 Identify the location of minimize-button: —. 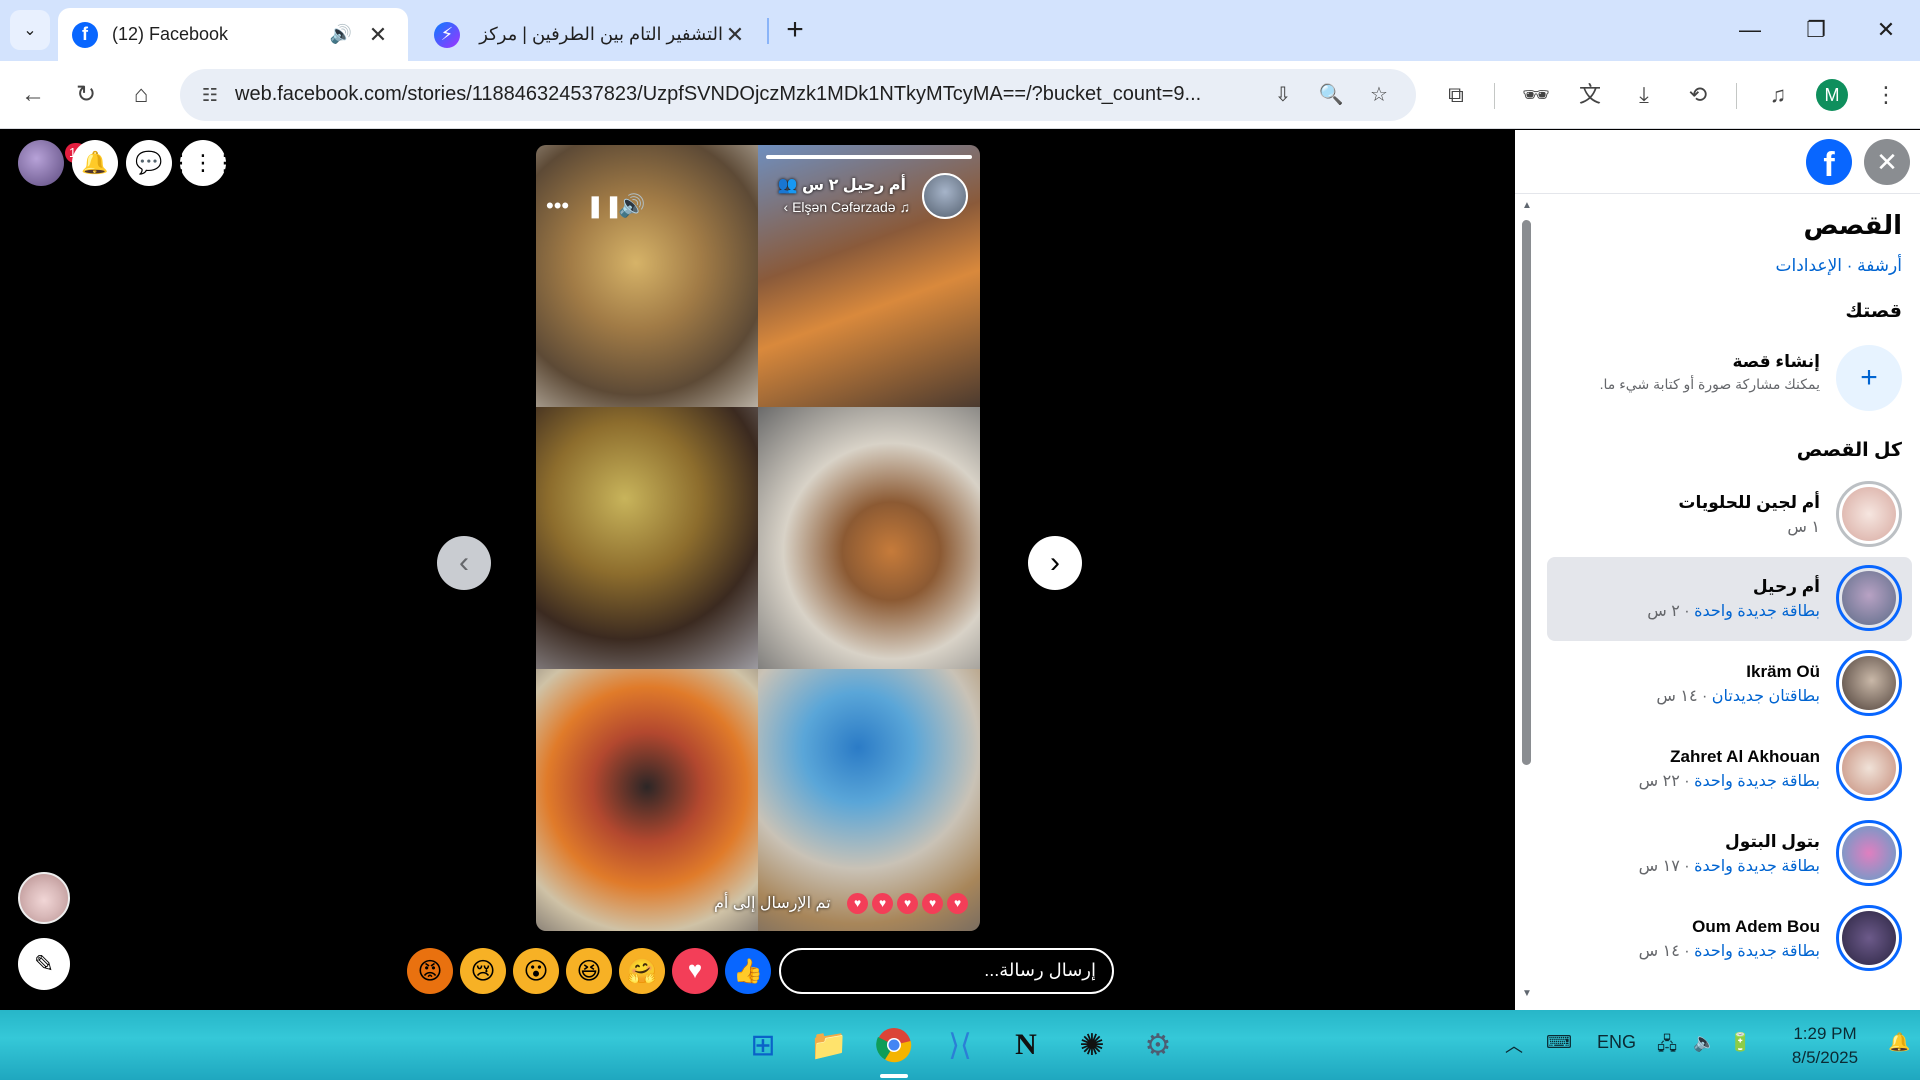
(1750, 30).